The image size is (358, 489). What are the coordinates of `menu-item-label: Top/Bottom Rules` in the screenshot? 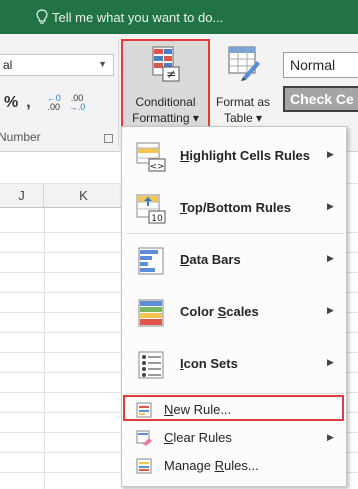 It's located at (235, 207).